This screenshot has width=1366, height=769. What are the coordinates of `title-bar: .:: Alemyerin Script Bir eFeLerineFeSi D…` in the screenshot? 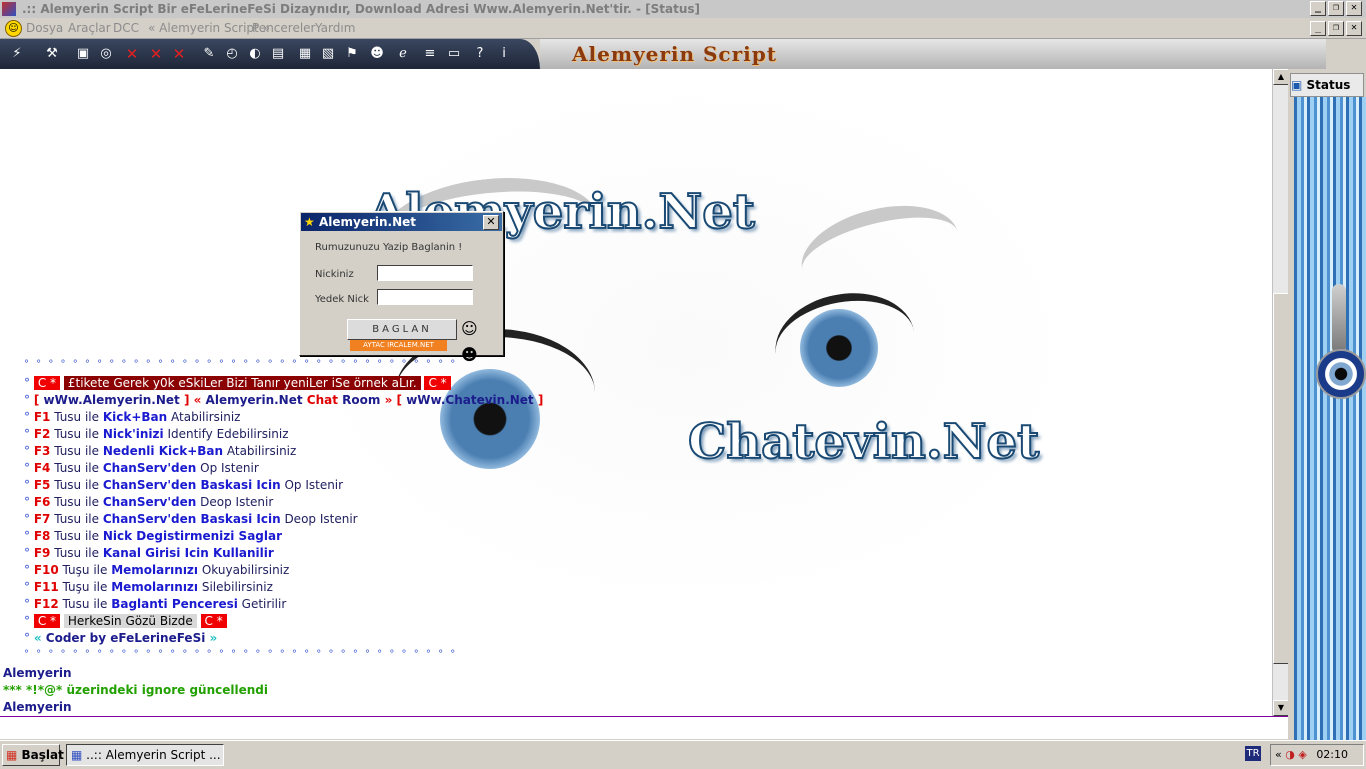 It's located at (683, 9).